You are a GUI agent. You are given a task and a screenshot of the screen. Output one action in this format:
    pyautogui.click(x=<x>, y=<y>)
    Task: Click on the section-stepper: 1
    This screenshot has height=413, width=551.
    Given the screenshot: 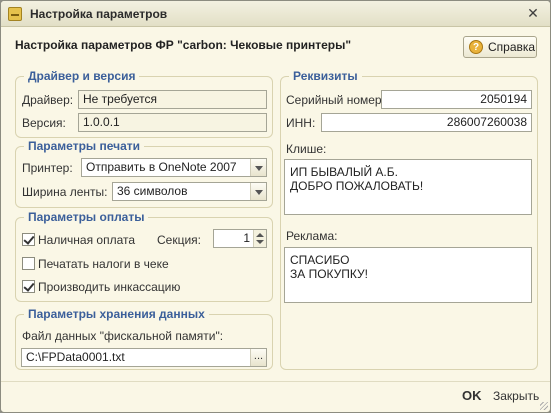 What is the action you would take?
    pyautogui.click(x=240, y=238)
    